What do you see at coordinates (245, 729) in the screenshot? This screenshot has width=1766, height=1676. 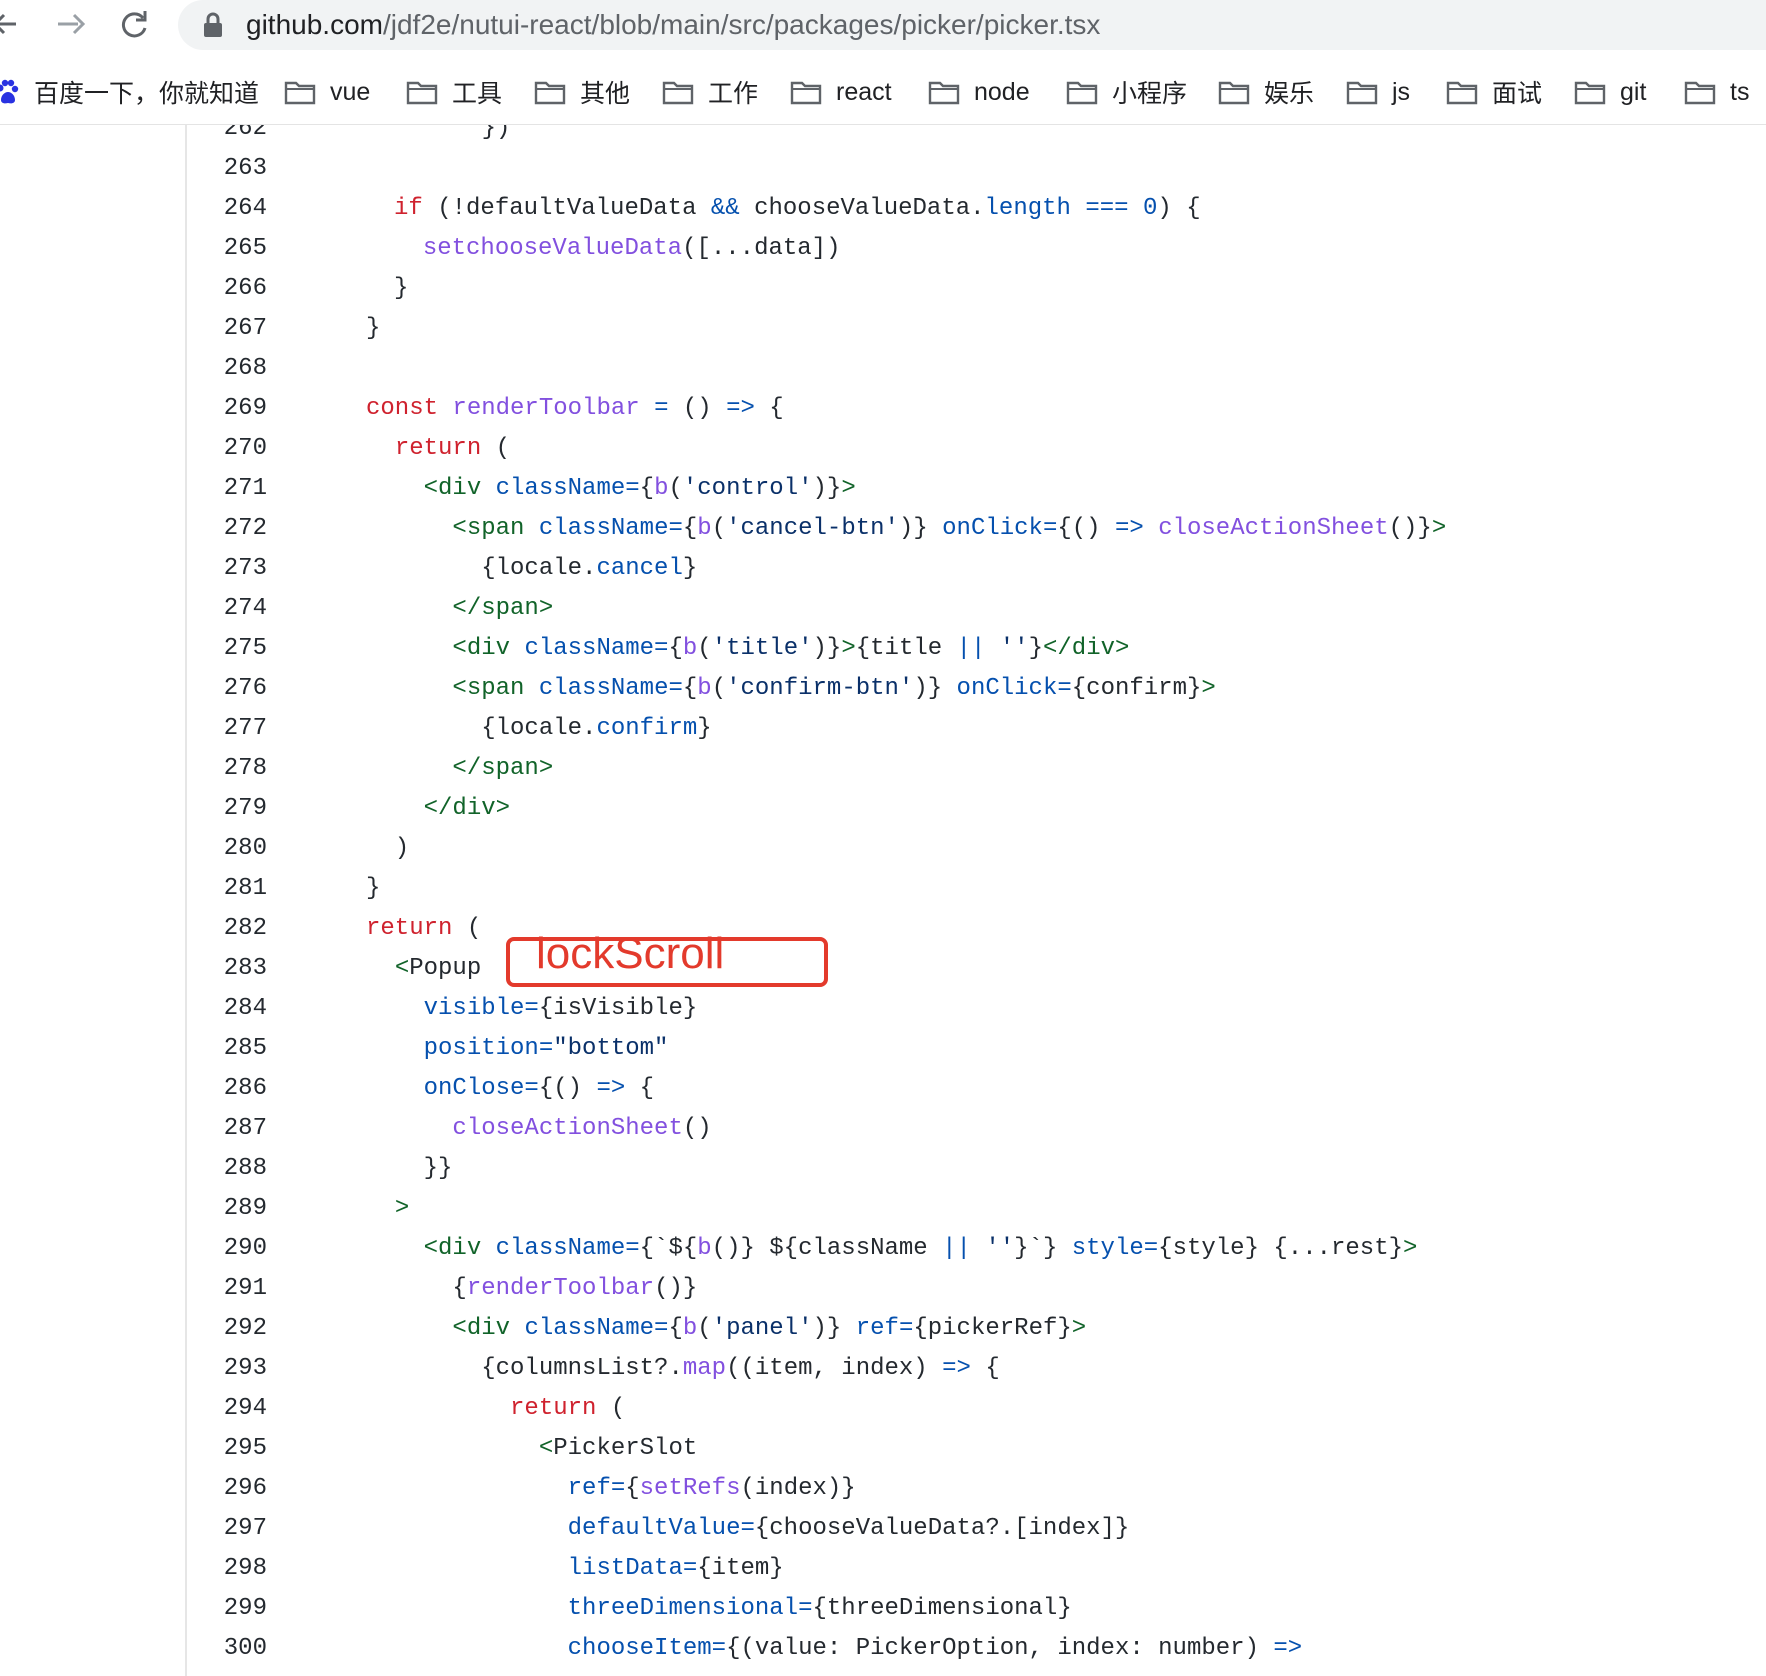 I see `line-number: 277` at bounding box center [245, 729].